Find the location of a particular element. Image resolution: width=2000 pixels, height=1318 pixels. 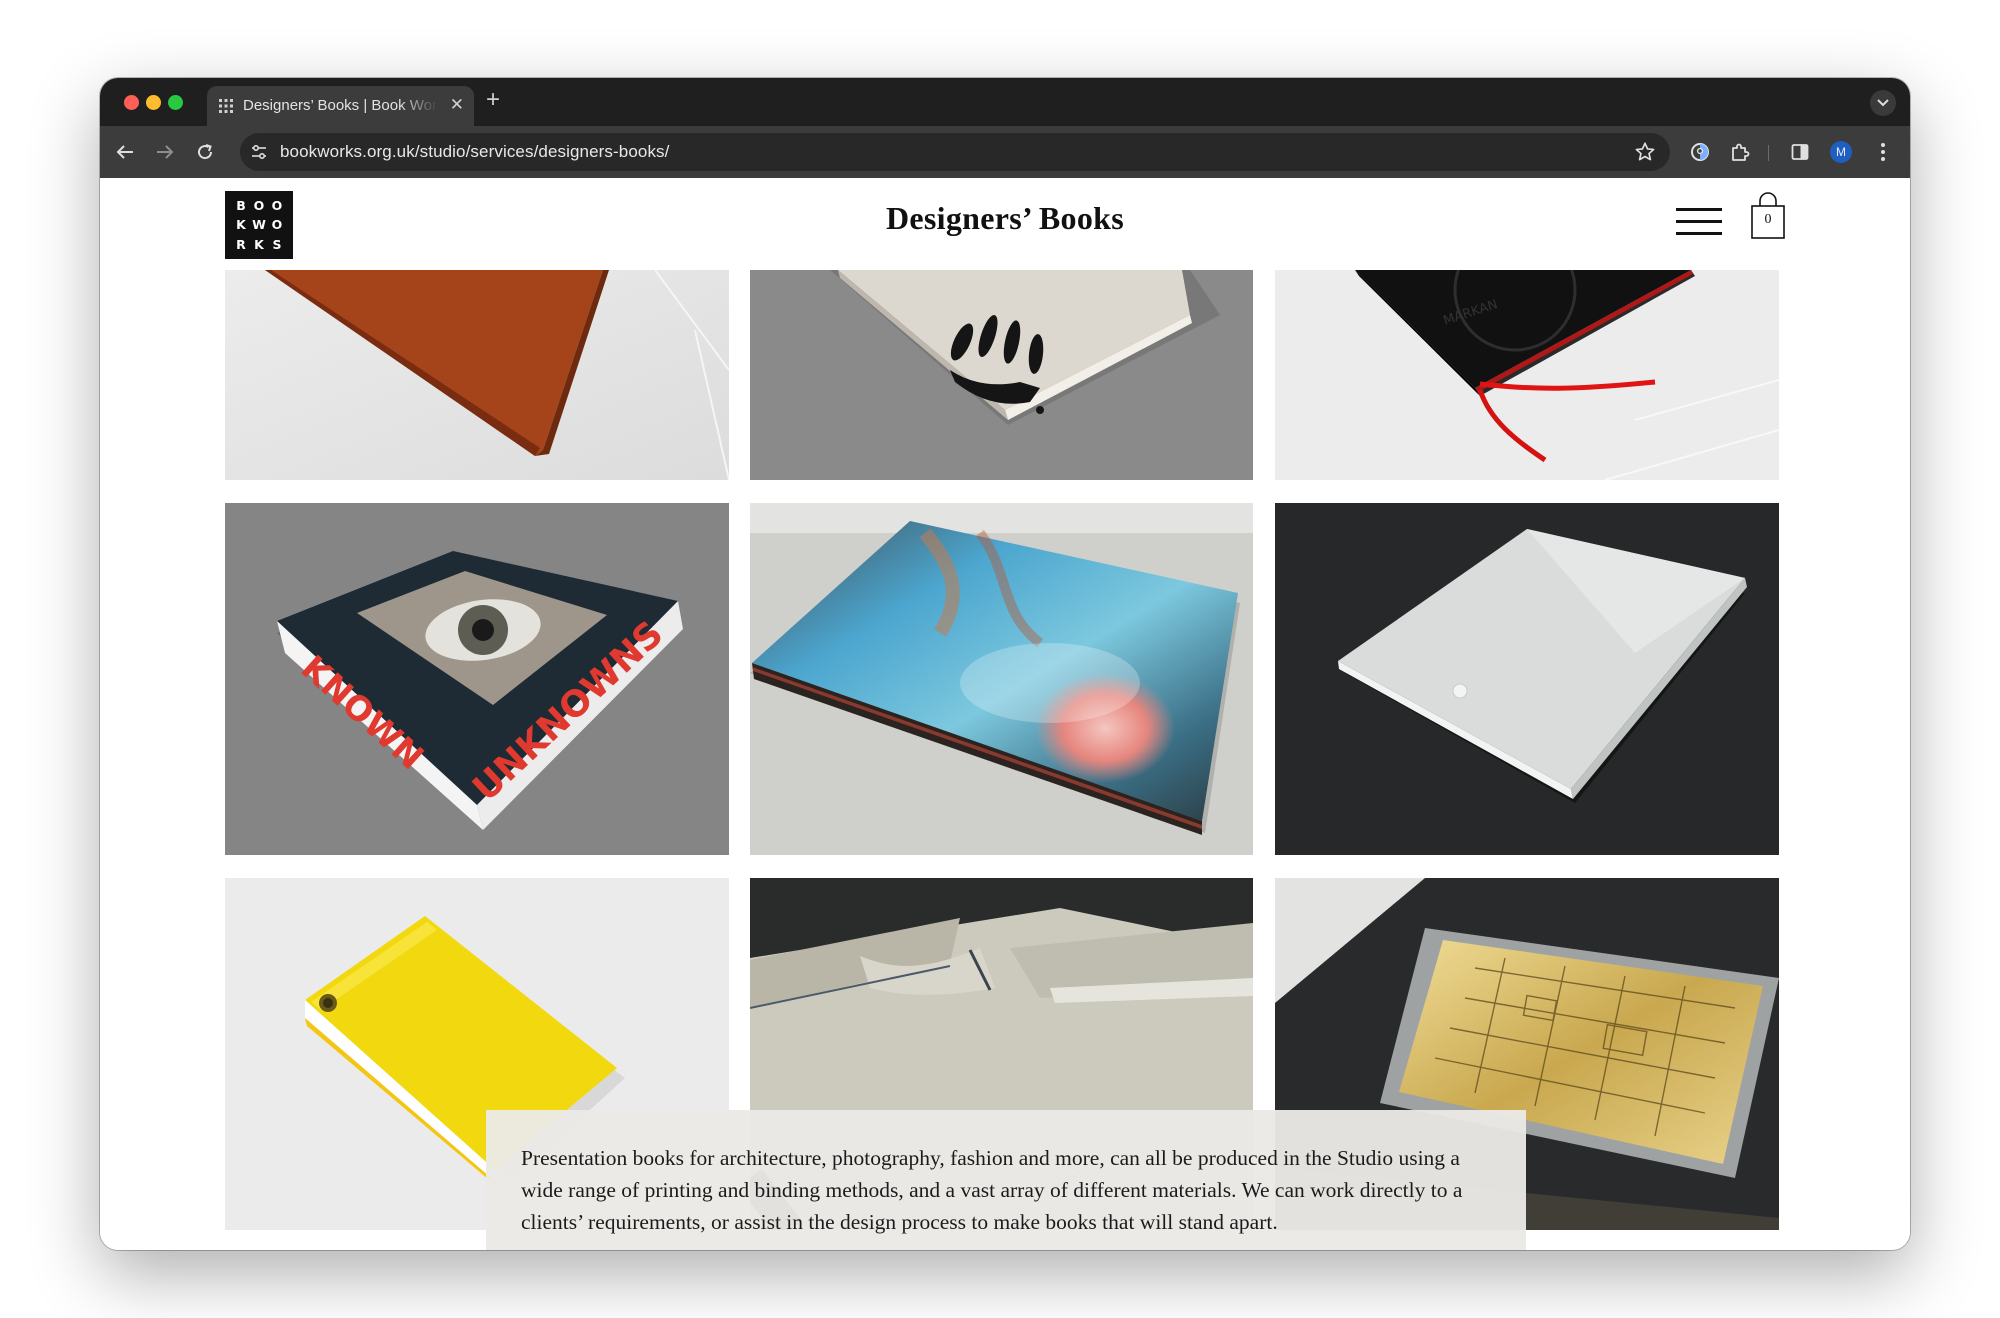

painted-cover-book-photo is located at coordinates (1001, 679).